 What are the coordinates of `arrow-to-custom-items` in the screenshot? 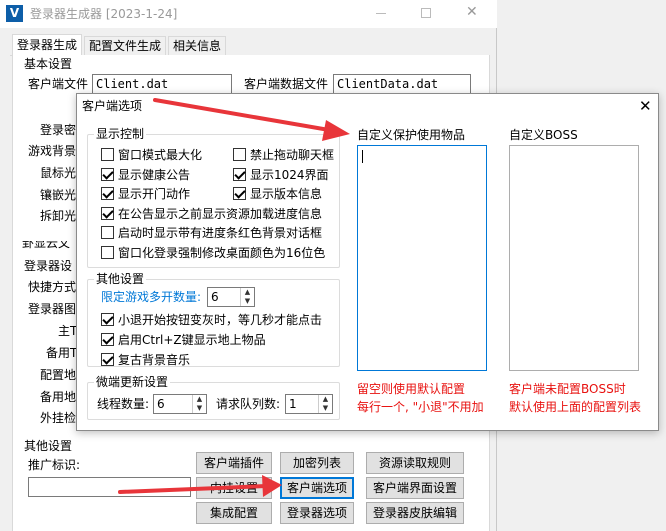 It's located at (251, 119).